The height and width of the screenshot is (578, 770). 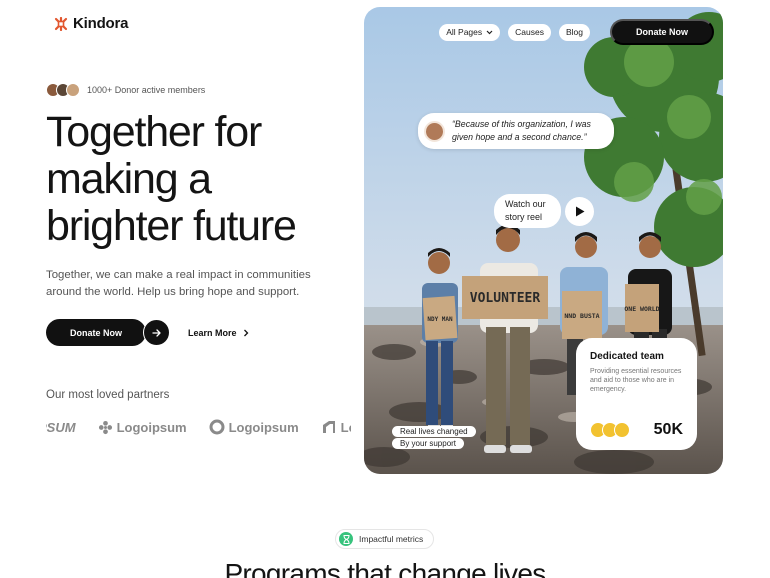 I want to click on play-icon, so click(x=579, y=211).